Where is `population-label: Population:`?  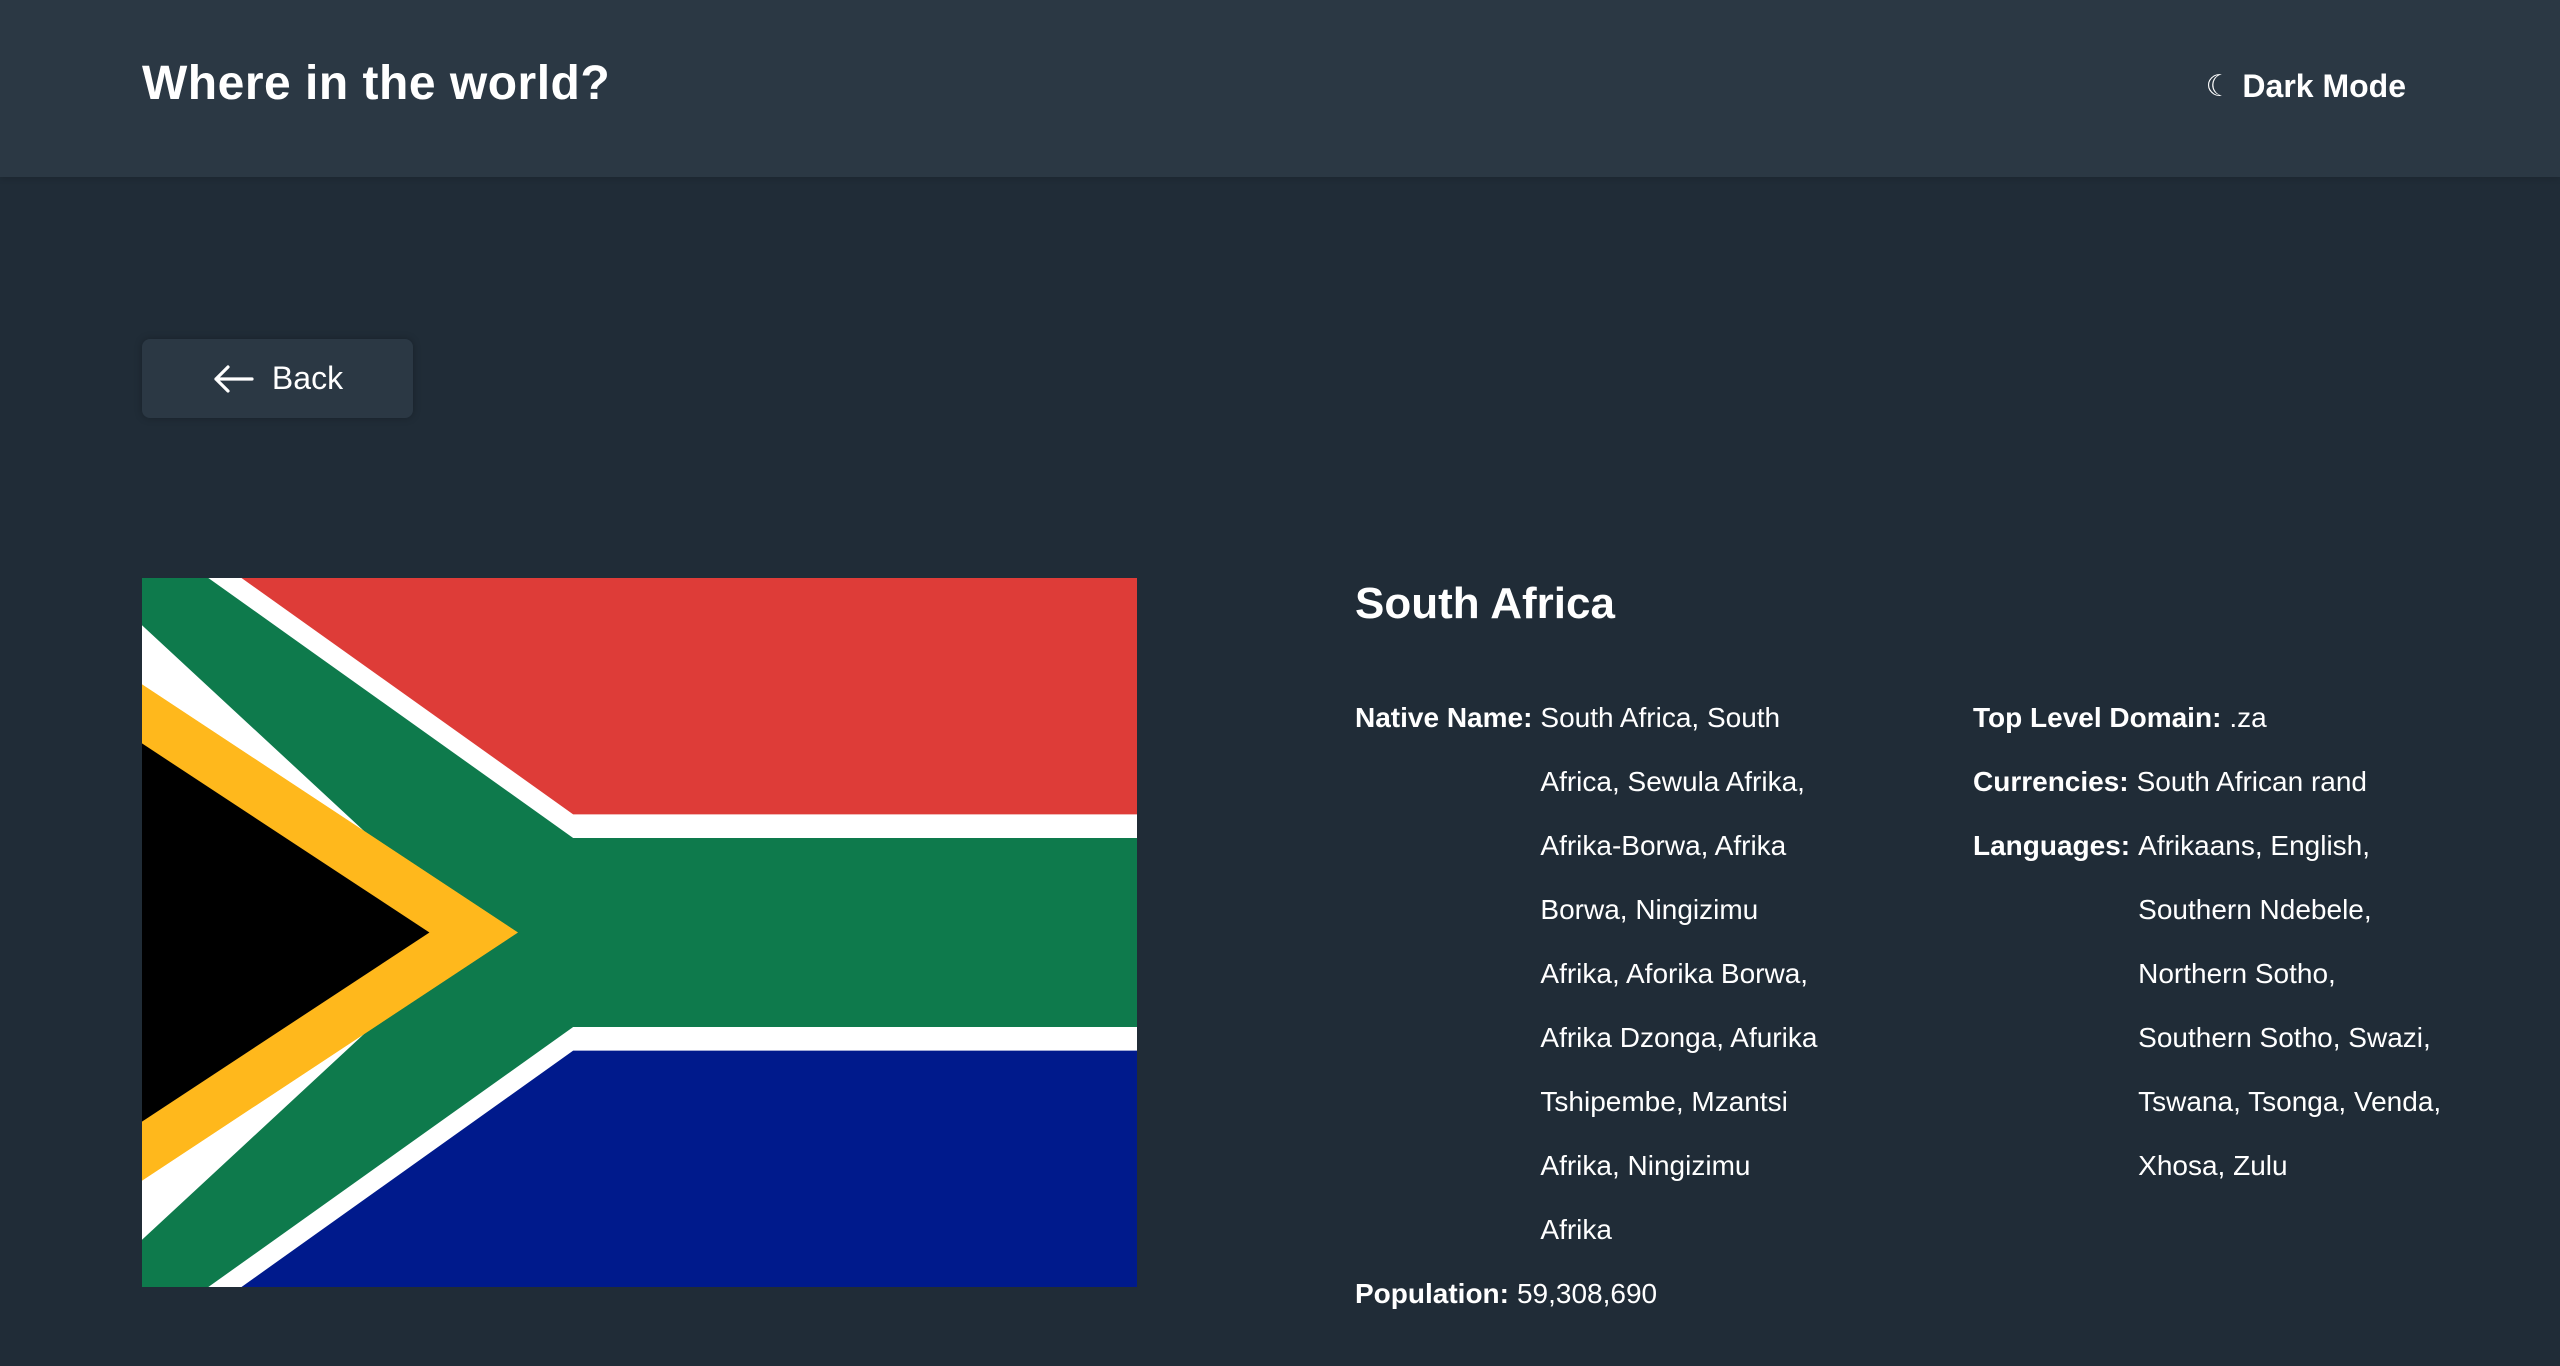 population-label: Population: is located at coordinates (1432, 1293).